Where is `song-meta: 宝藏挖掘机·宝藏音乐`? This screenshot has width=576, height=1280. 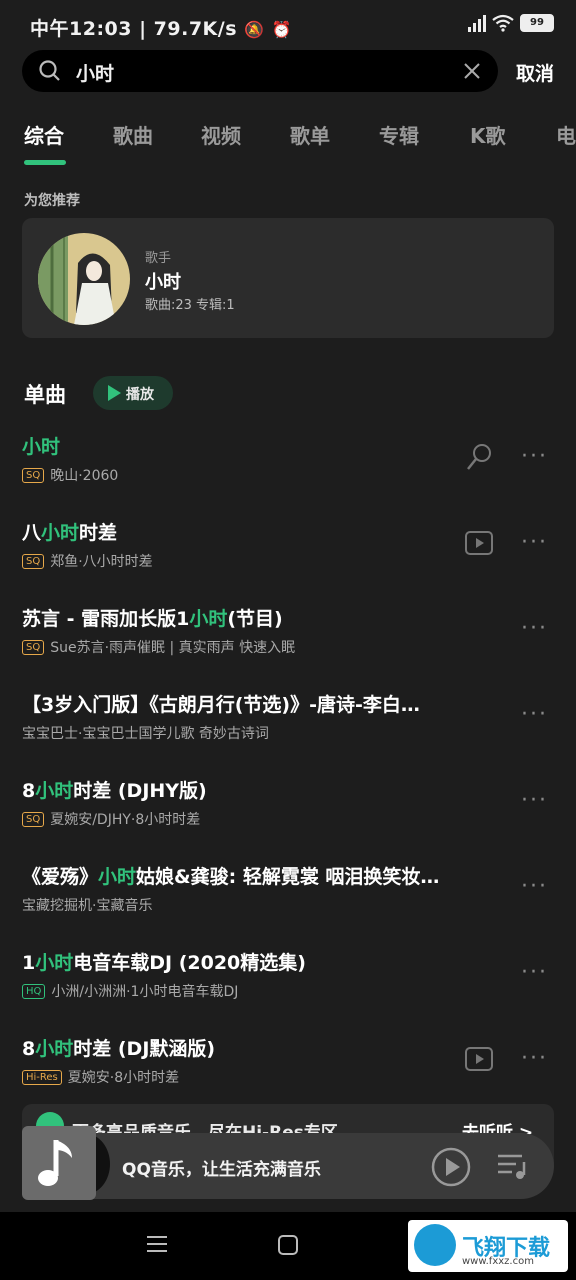 song-meta: 宝藏挖掘机·宝藏音乐 is located at coordinates (87, 905).